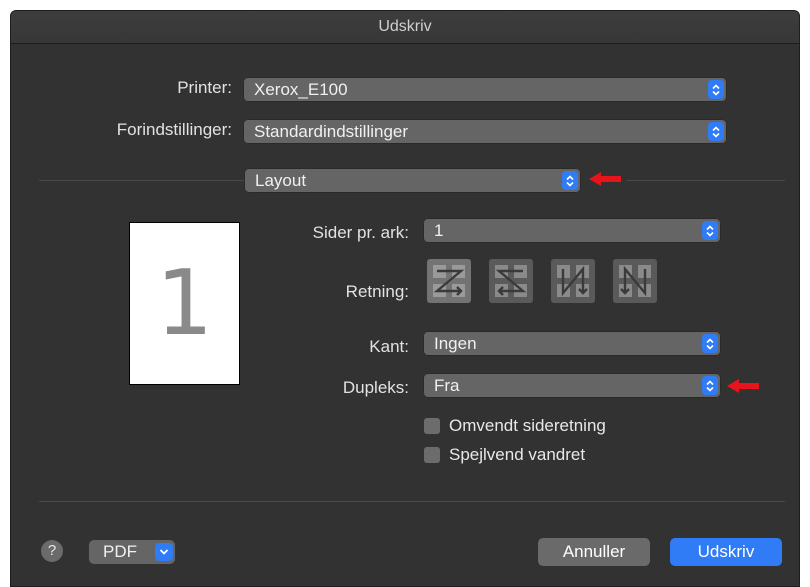  I want to click on help-button: ?, so click(52, 551).